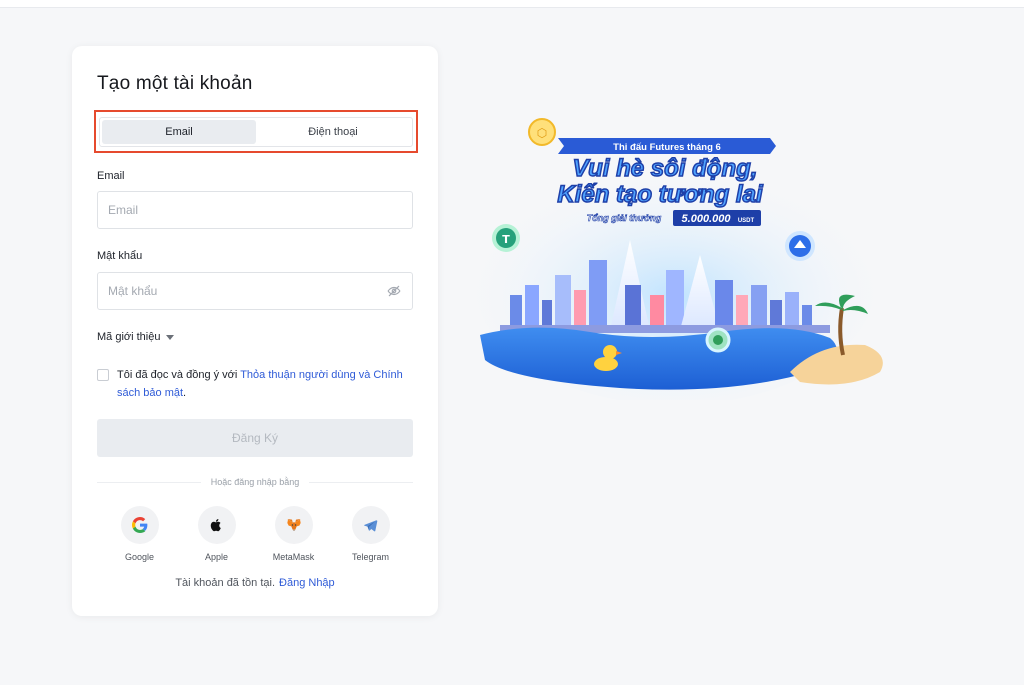  I want to click on promo-ribbon-text: Thi đấu Futures tháng 6, so click(667, 147).